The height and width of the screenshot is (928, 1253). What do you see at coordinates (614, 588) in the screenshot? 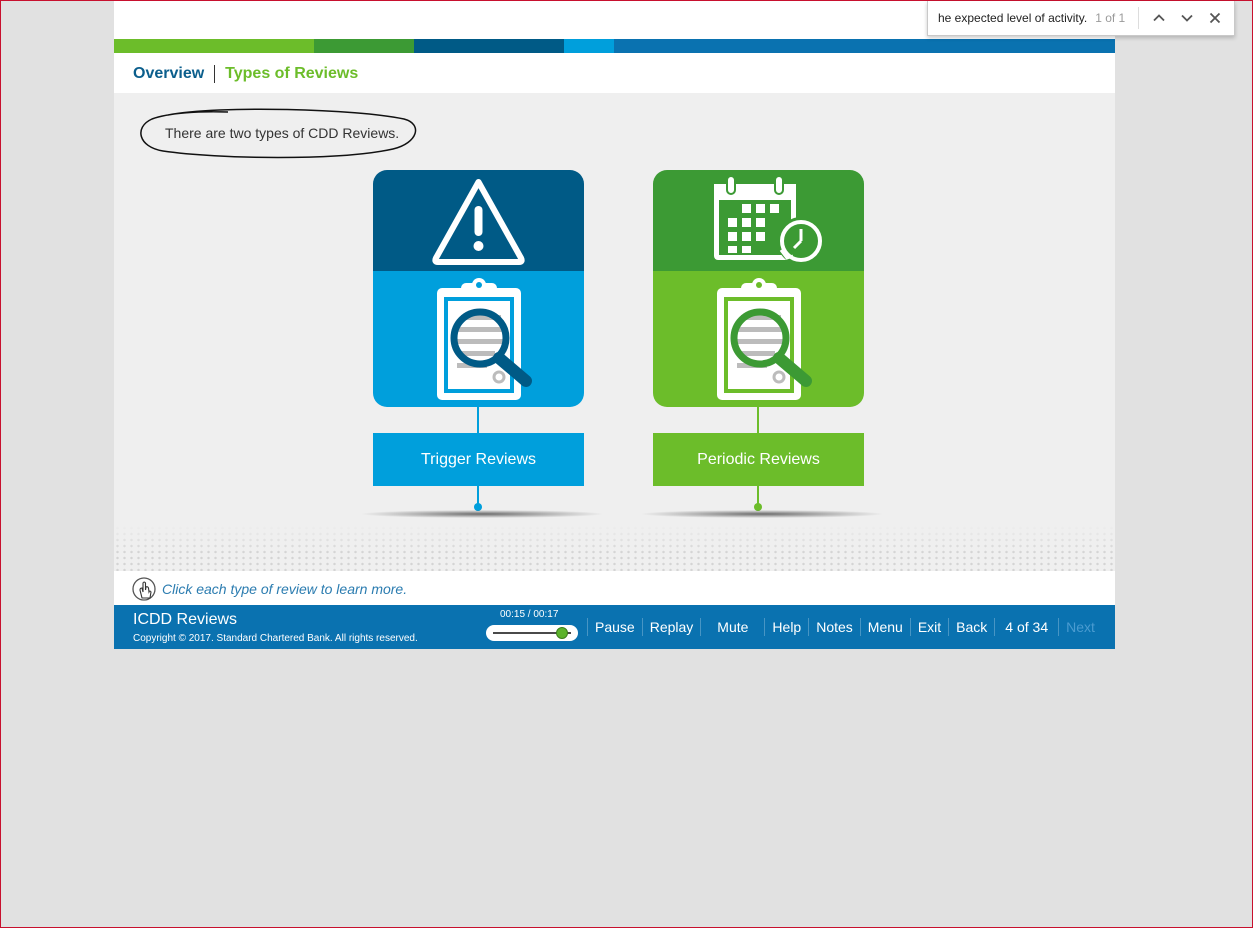
I see `instruction-bar: Click each type of review to learn more.` at bounding box center [614, 588].